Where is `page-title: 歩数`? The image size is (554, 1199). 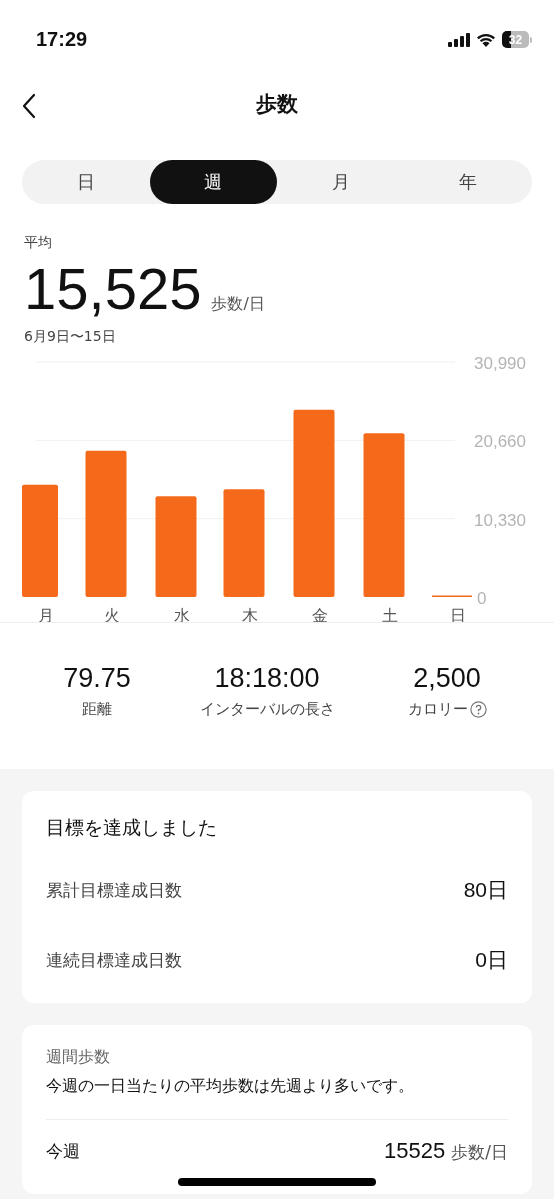
page-title: 歩数 is located at coordinates (277, 104).